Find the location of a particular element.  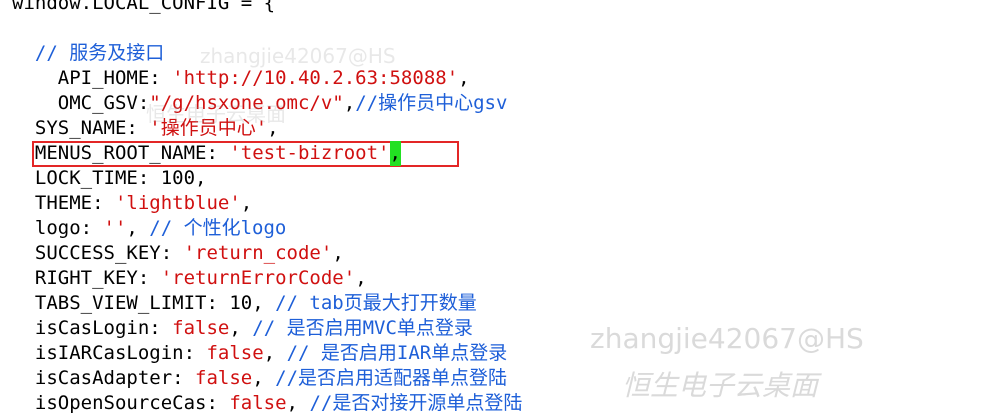

code-line: window.LOCAL_CONFIG = { is located at coordinates (143, 8).